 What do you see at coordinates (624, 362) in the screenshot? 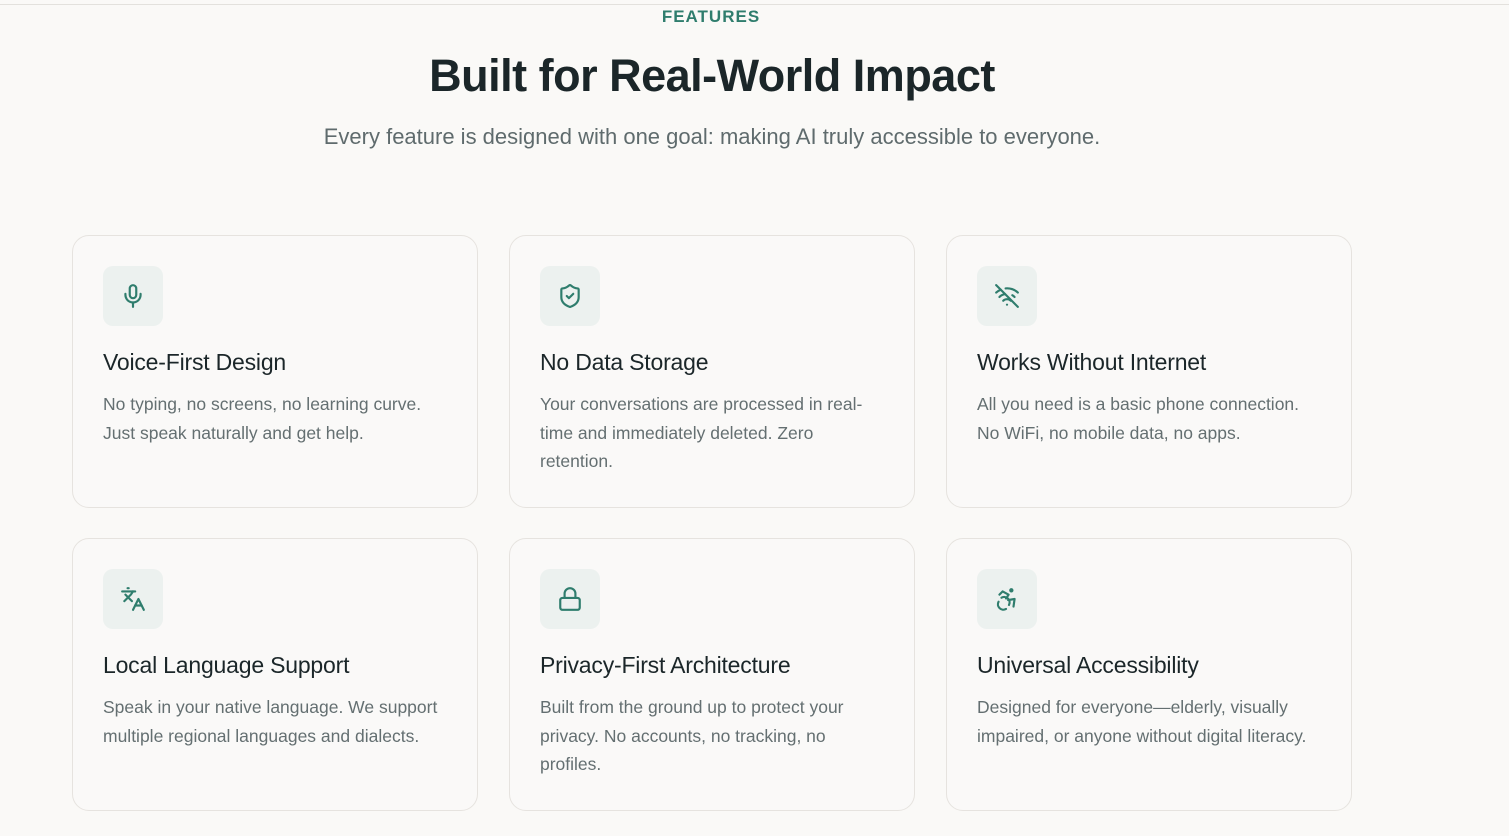
I see `feature-title: No Data Storage` at bounding box center [624, 362].